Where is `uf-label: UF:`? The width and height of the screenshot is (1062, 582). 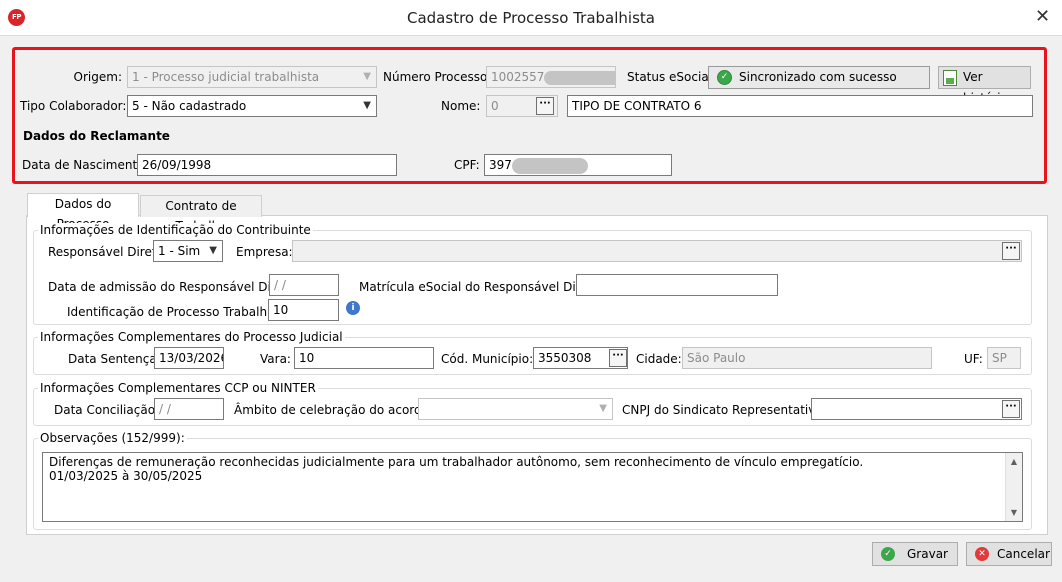
uf-label: UF: is located at coordinates (973, 359).